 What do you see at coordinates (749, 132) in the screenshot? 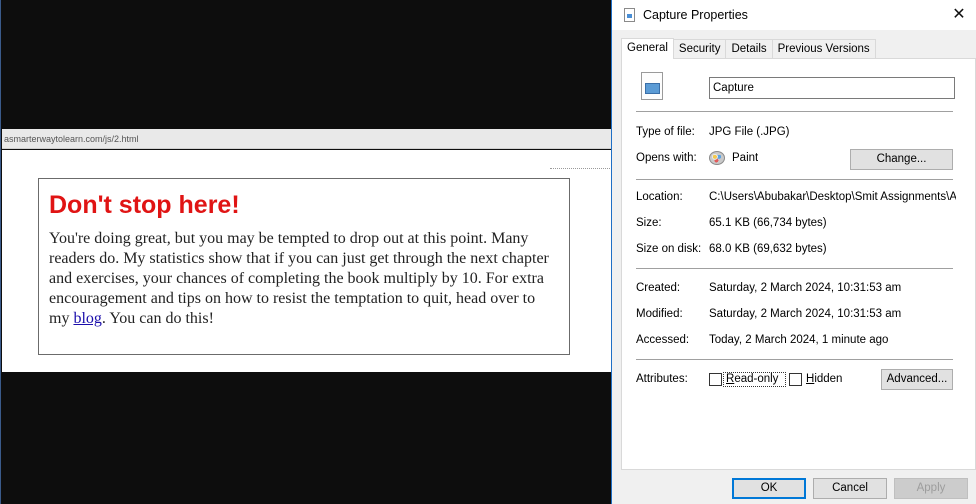
I see `type-value: JPG File (.JPG)` at bounding box center [749, 132].